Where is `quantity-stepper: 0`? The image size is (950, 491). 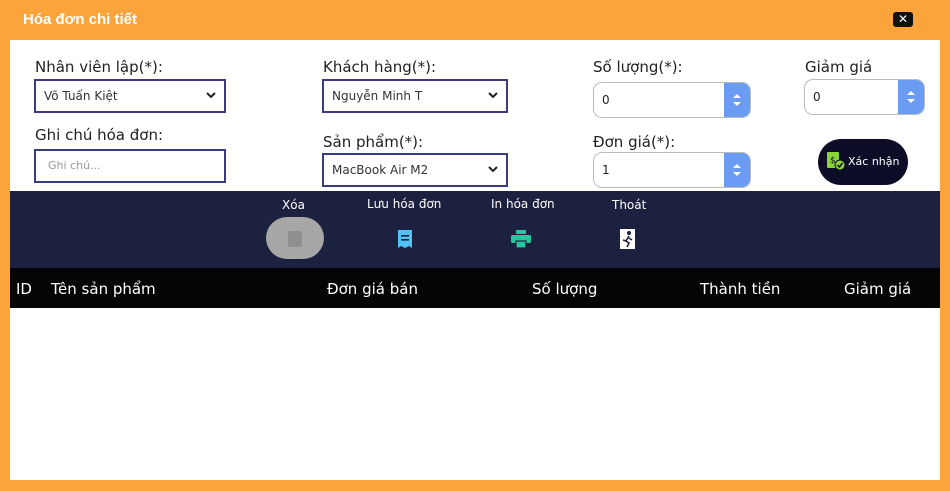
quantity-stepper: 0 is located at coordinates (672, 100).